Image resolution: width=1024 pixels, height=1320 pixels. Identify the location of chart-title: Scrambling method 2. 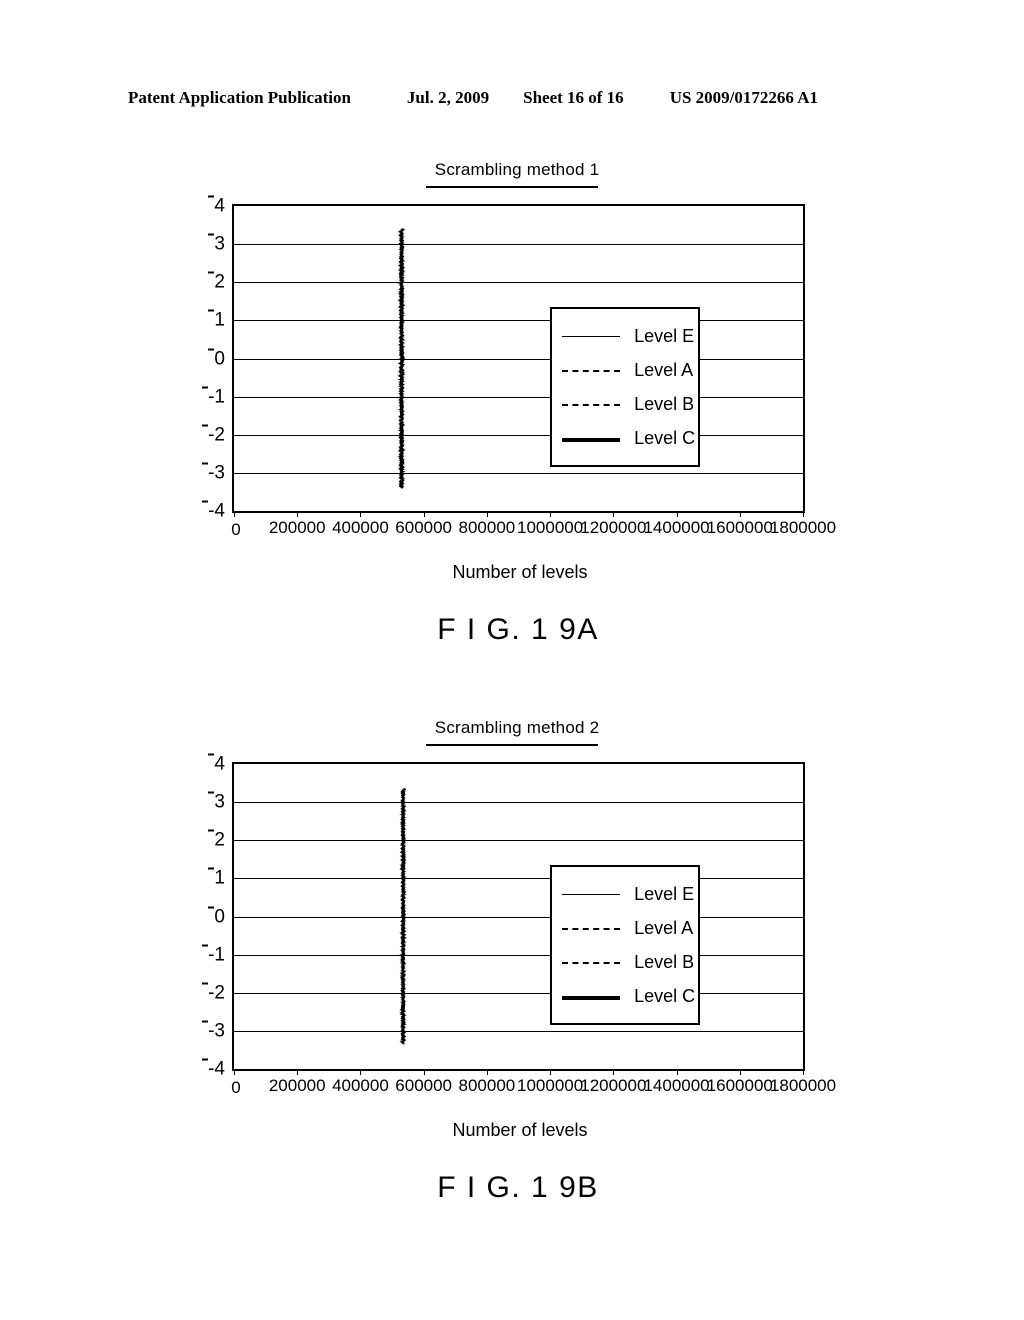
(517, 727).